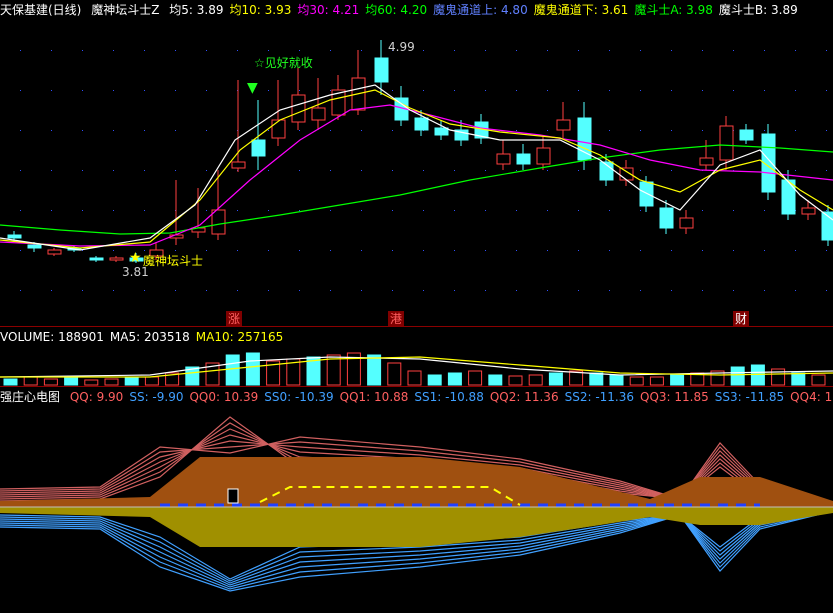 This screenshot has width=833, height=613. Describe the element at coordinates (416, 366) in the screenshot. I see `volume-chart` at that location.